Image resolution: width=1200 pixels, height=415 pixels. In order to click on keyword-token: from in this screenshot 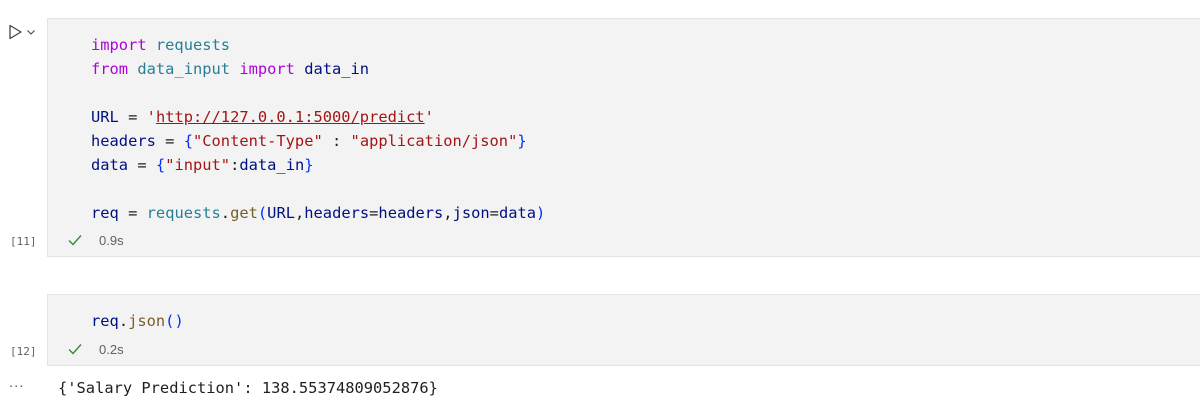, I will do `click(110, 69)`.